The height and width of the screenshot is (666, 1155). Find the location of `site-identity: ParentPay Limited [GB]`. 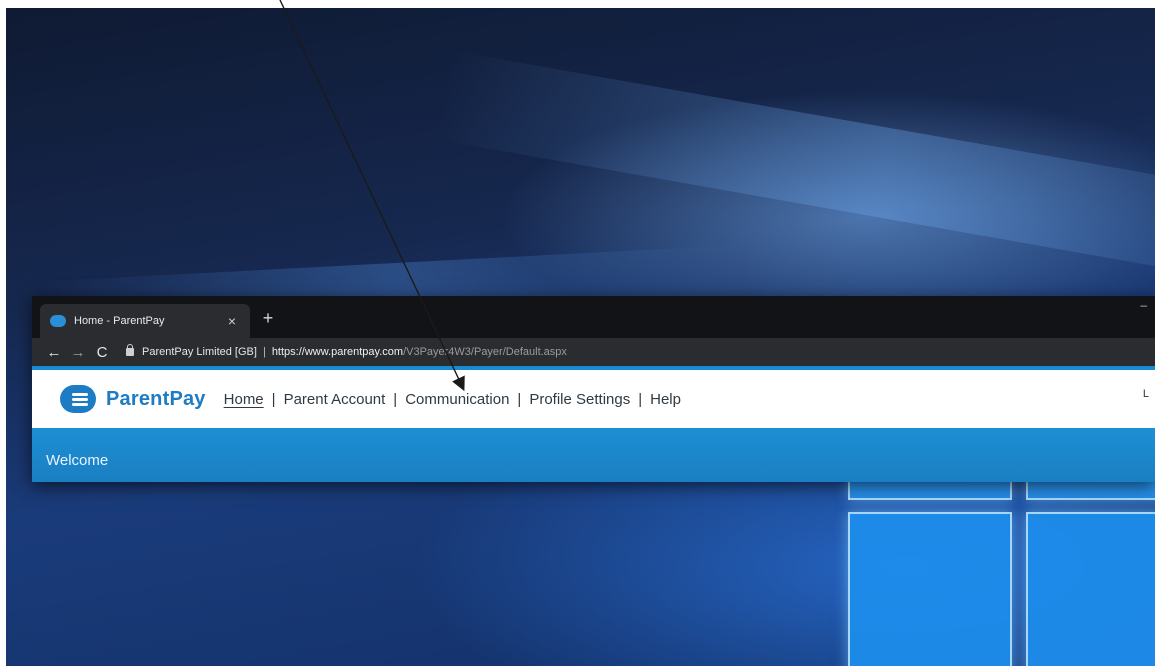

site-identity: ParentPay Limited [GB] is located at coordinates (199, 352).